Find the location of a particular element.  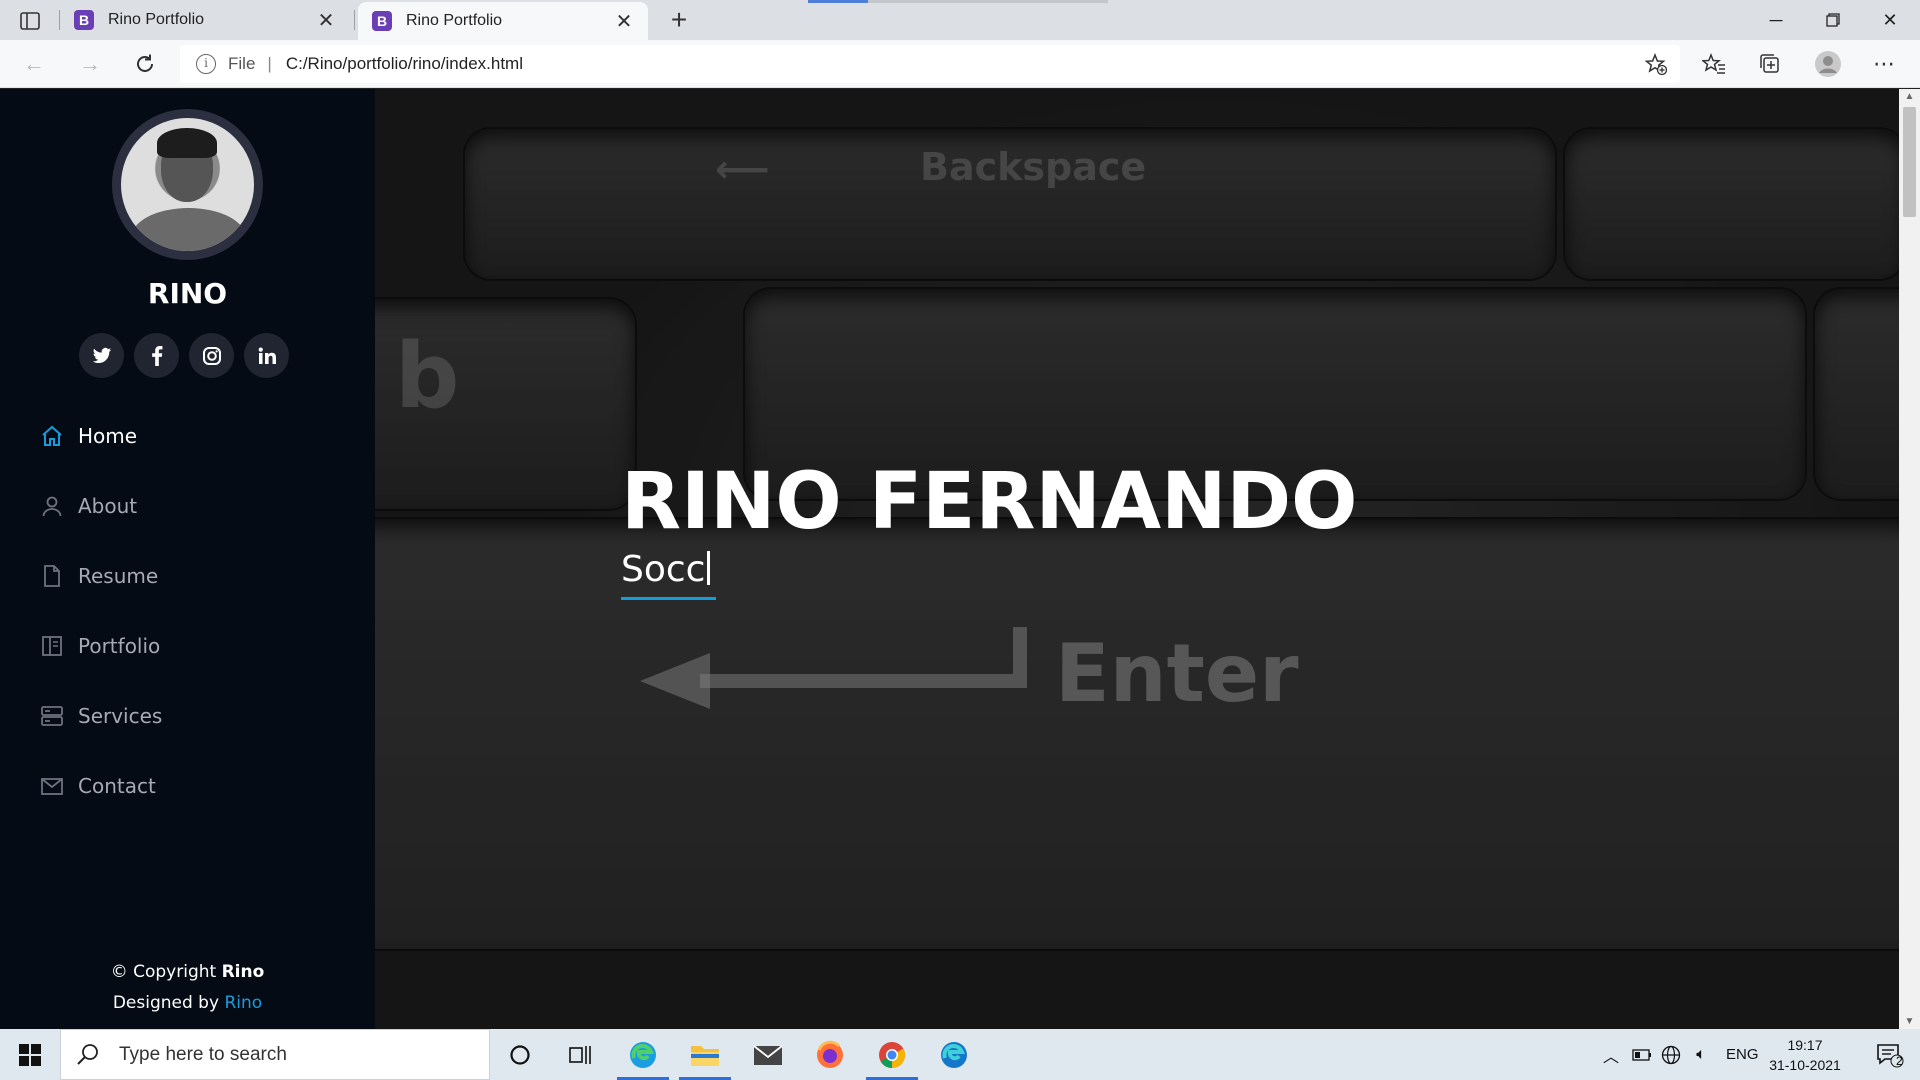

taskbar-search-box: Type here to search is located at coordinates (275, 1054).